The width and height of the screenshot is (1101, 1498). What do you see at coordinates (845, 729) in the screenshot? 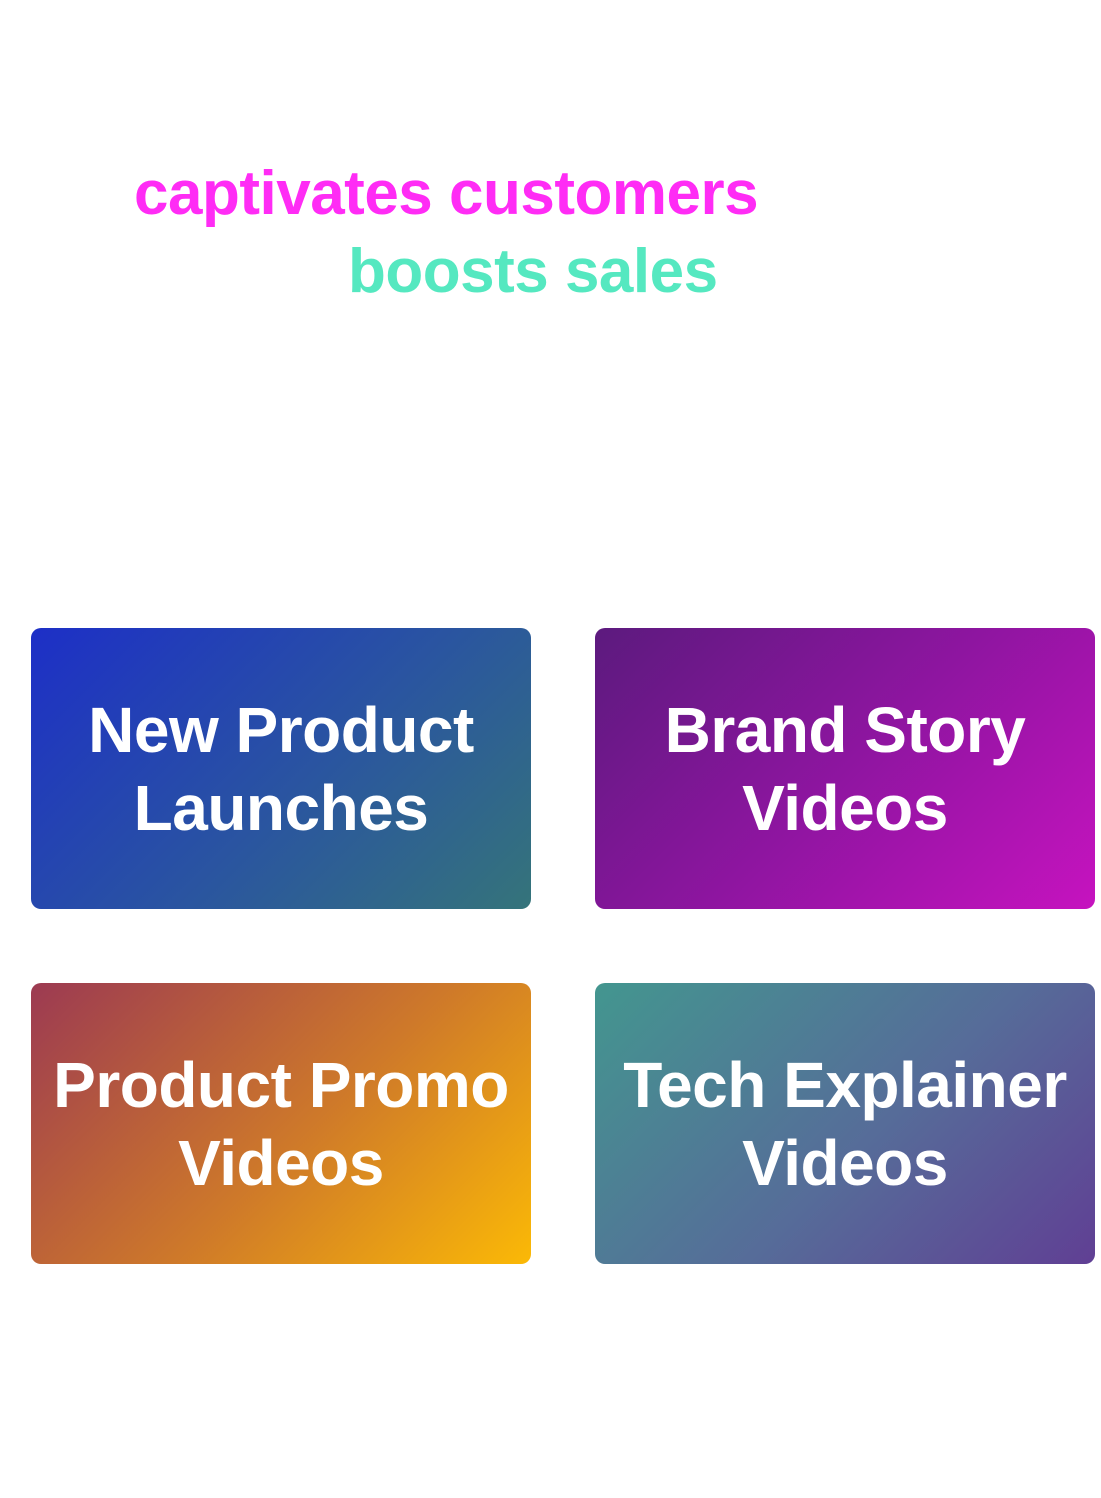
I see `card-title-line: Brand Story` at bounding box center [845, 729].